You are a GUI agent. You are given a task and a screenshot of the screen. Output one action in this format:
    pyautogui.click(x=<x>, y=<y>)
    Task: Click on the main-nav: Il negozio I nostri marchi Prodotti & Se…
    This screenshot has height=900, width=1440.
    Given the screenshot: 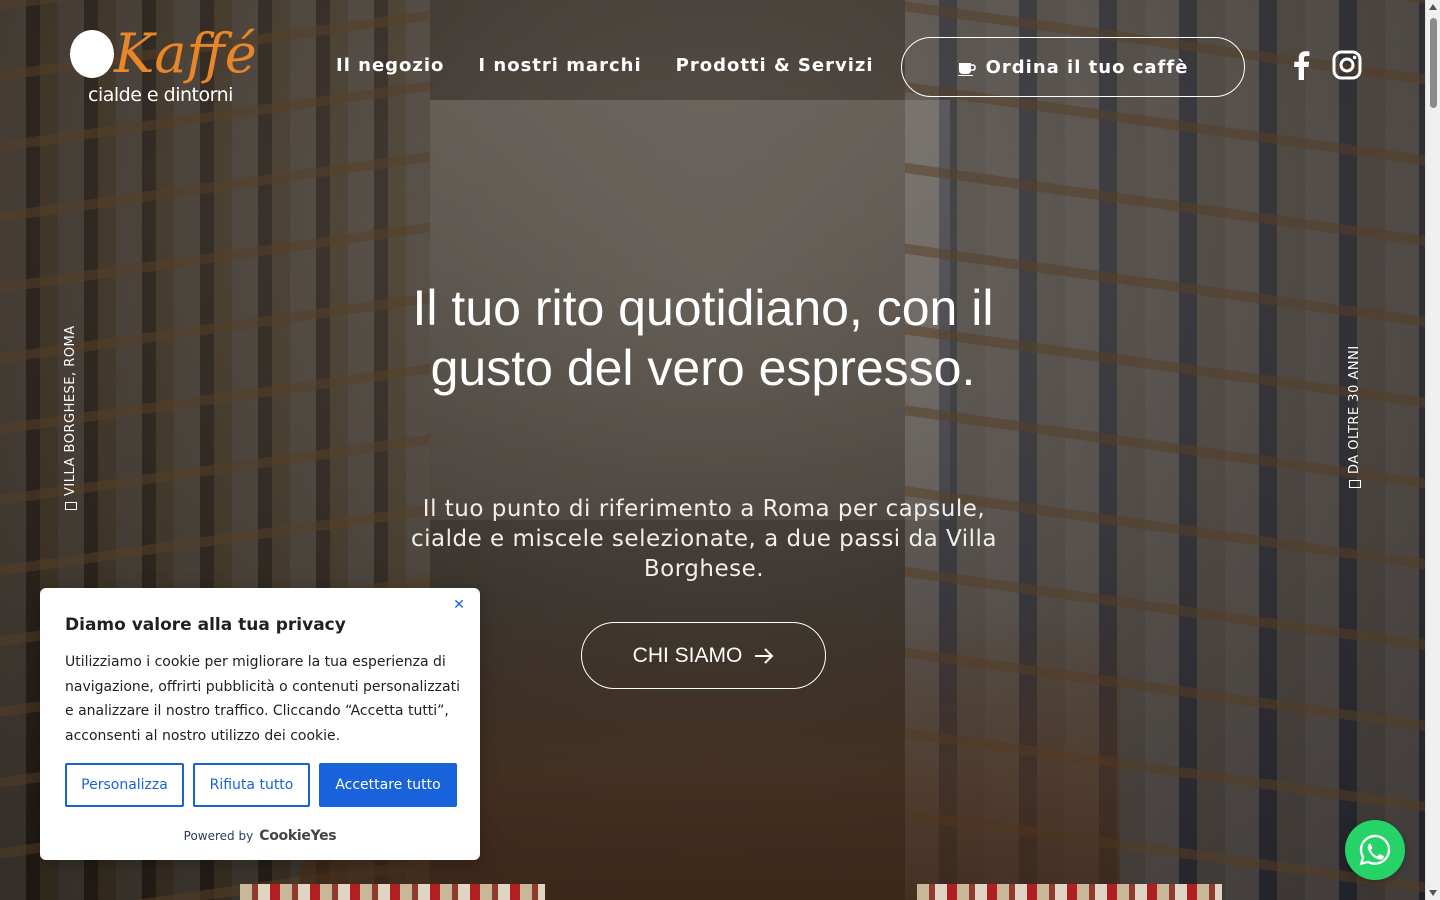 What is the action you would take?
    pyautogui.click(x=605, y=65)
    